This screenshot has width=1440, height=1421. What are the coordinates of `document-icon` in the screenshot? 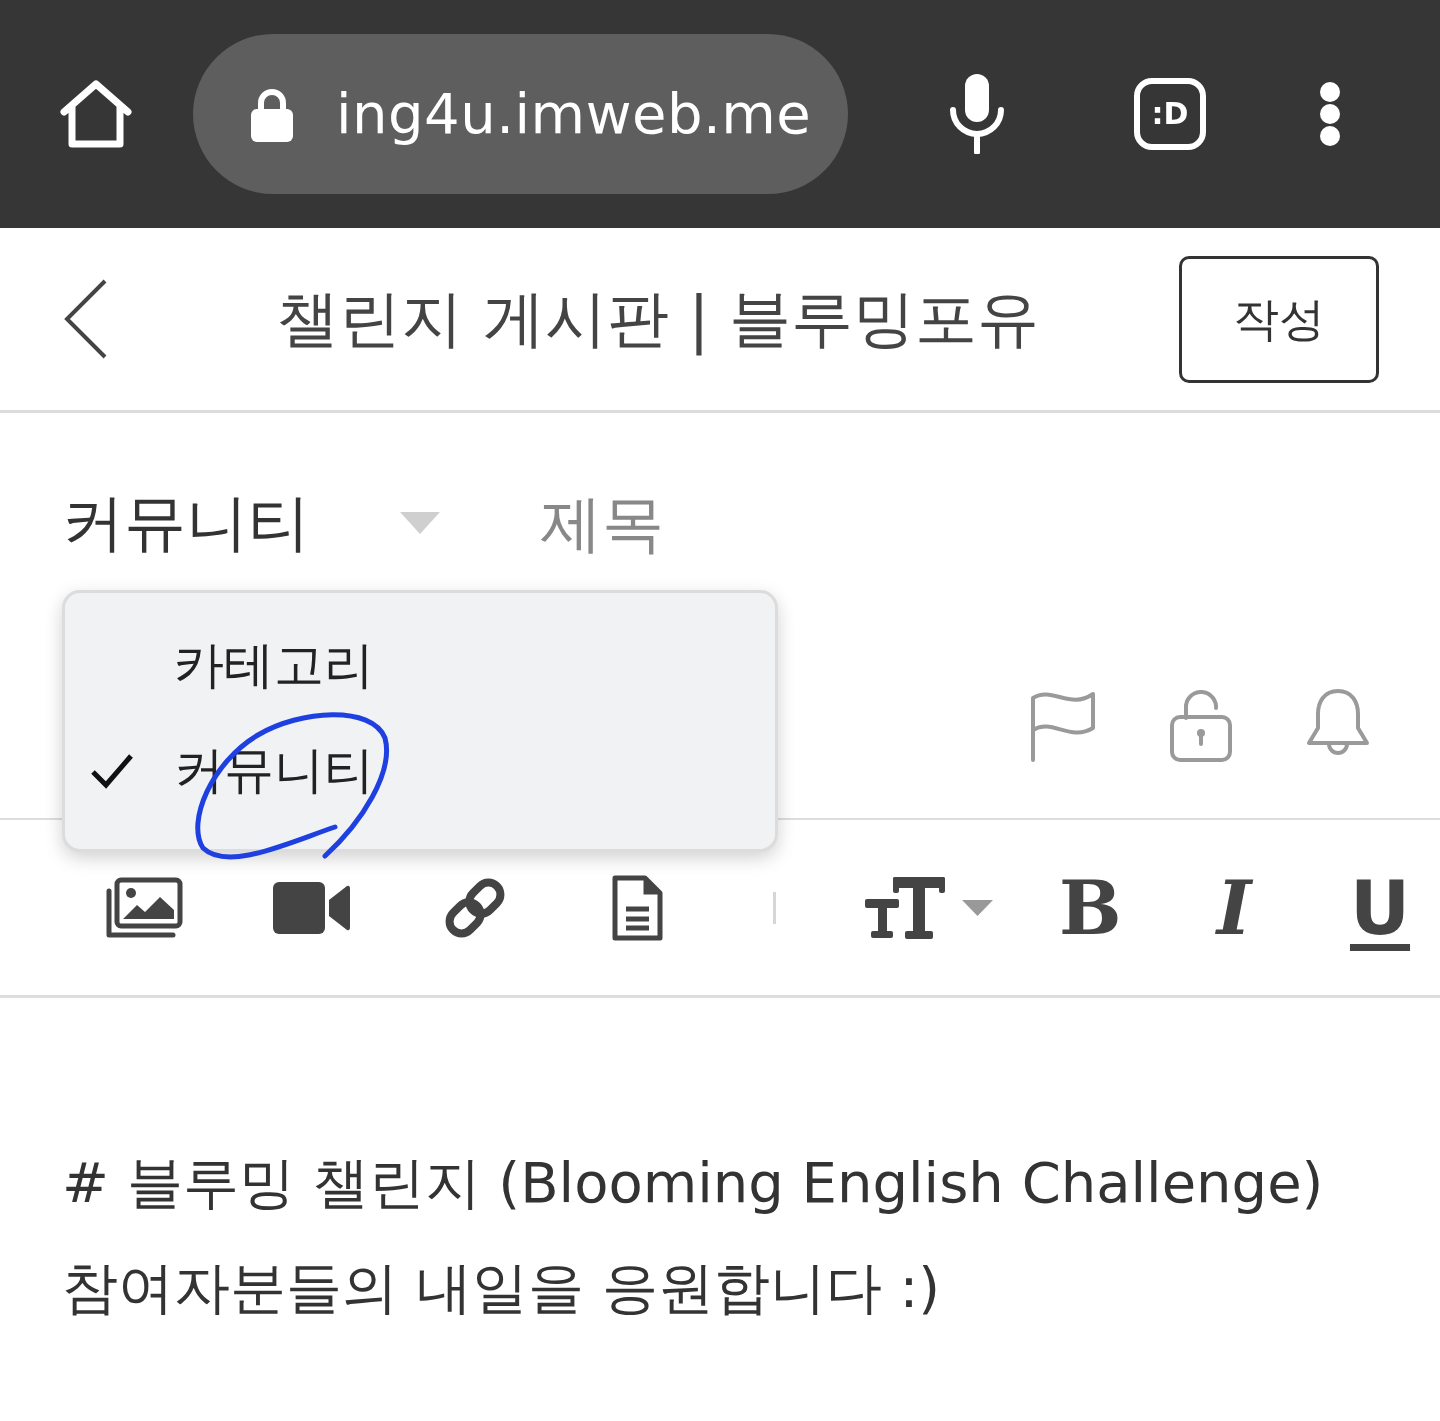 It's located at (637, 907).